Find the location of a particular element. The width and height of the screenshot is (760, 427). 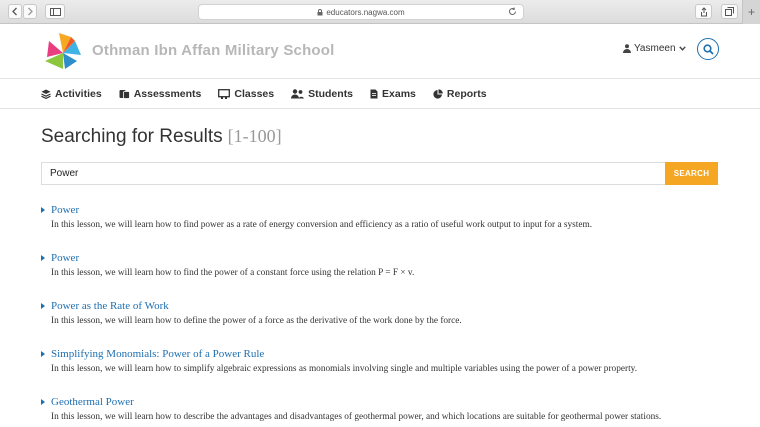

new-tab-button: + is located at coordinates (751, 12).